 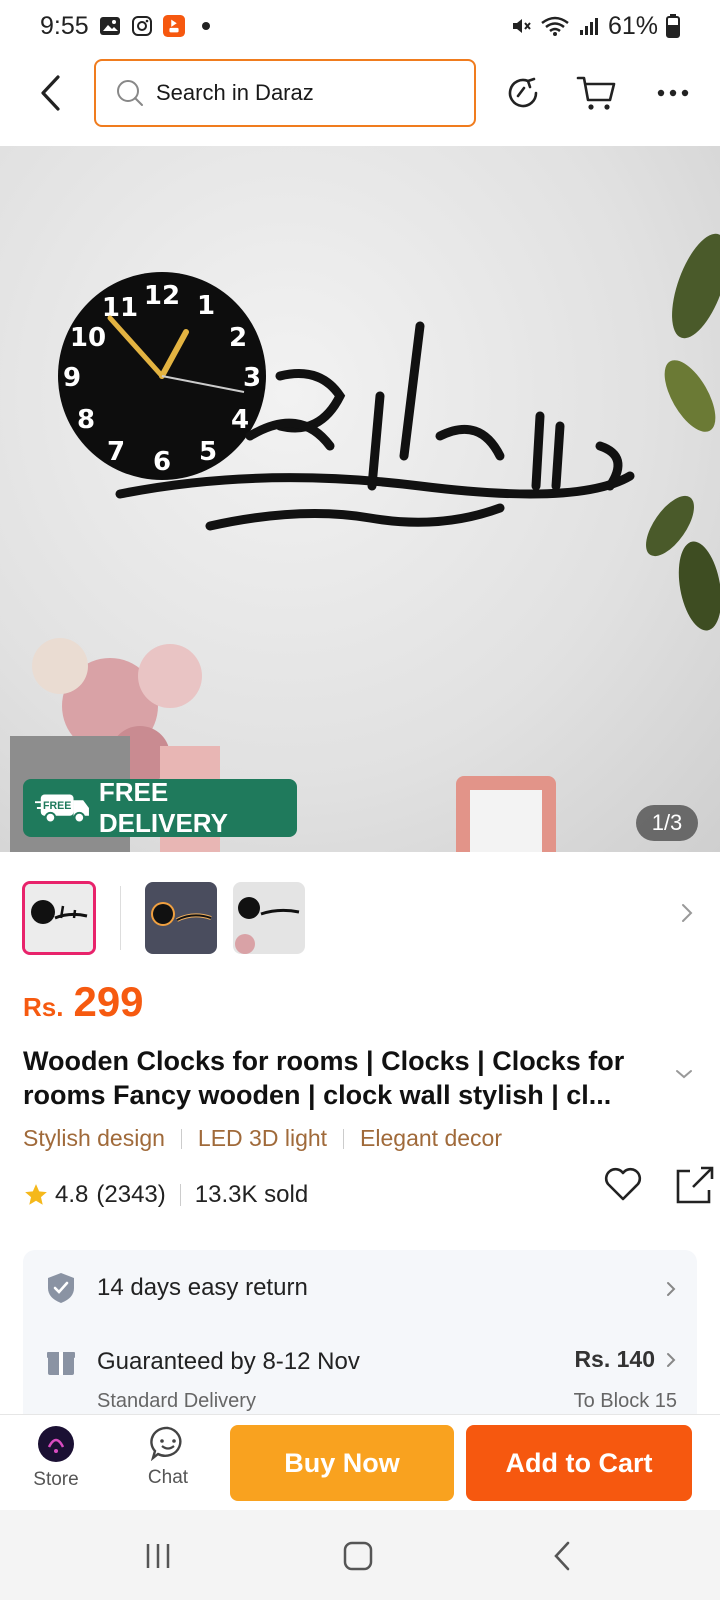 What do you see at coordinates (684, 1074) in the screenshot?
I see `title-expand-chevron-icon` at bounding box center [684, 1074].